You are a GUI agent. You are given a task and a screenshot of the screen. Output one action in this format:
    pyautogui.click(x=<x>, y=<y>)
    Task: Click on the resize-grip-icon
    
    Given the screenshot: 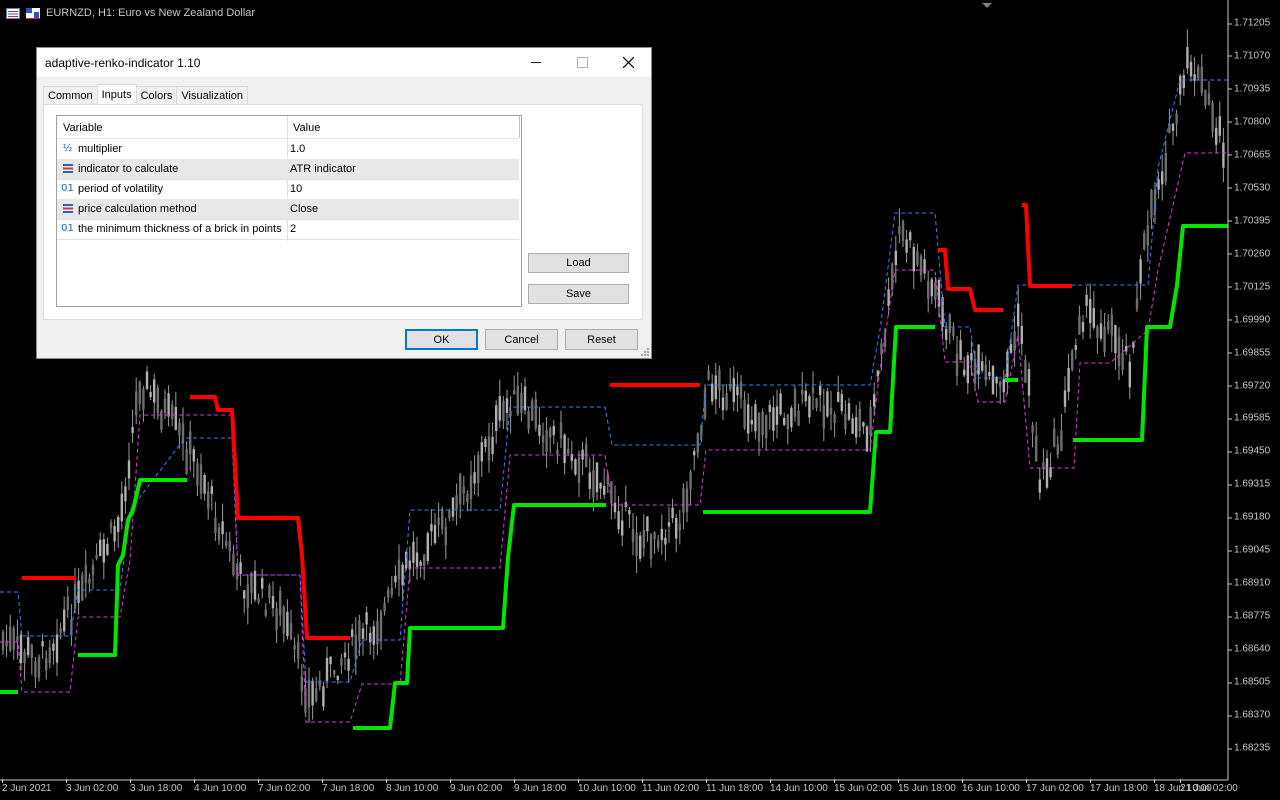 What is the action you would take?
    pyautogui.click(x=645, y=352)
    